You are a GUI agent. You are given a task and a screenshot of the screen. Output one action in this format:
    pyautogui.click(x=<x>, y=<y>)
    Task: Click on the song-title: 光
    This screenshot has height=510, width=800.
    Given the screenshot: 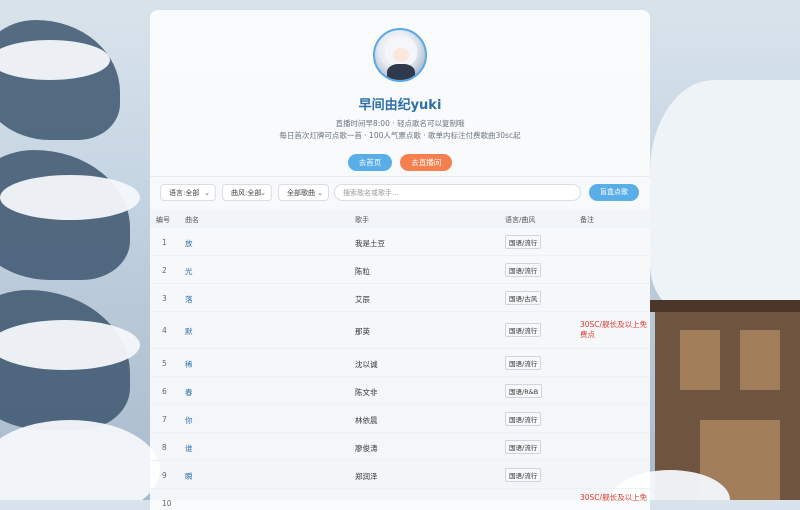 What is the action you would take?
    pyautogui.click(x=189, y=271)
    